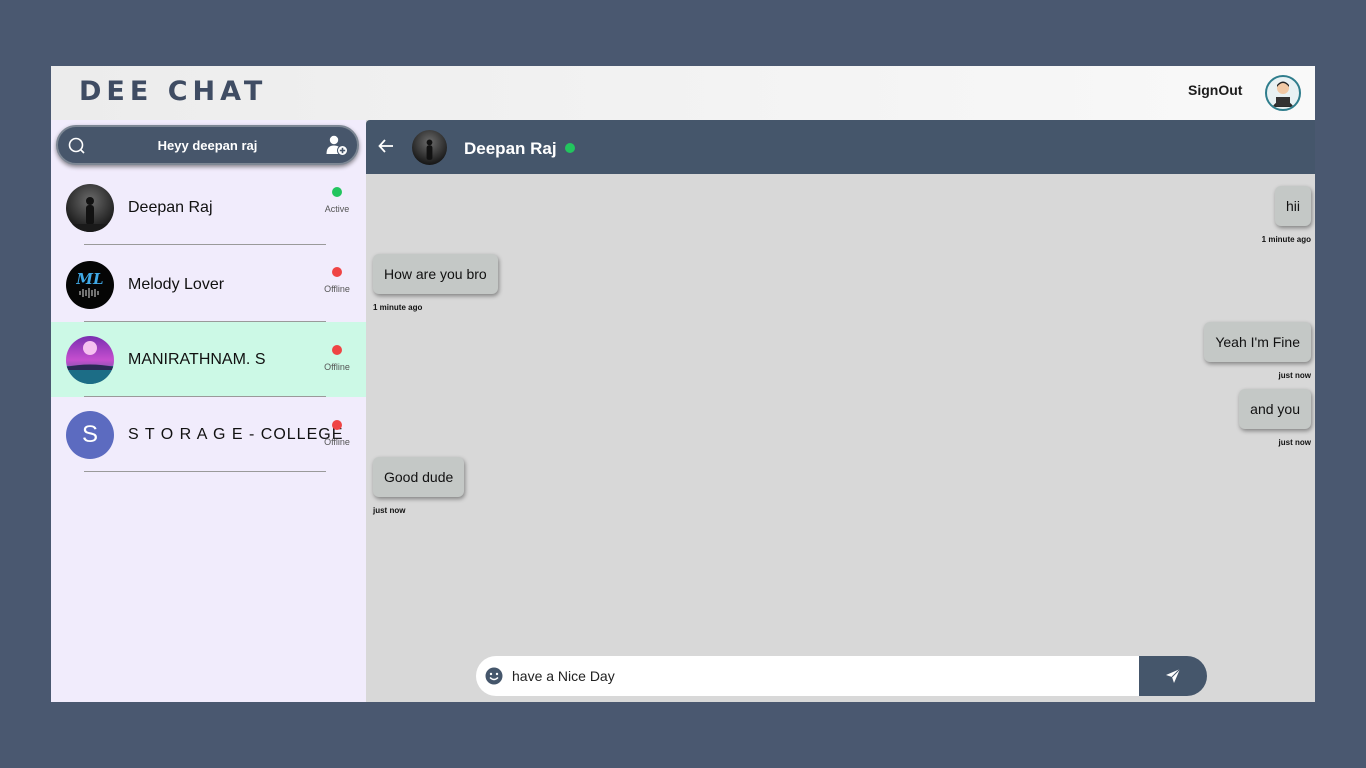  What do you see at coordinates (570, 148) in the screenshot?
I see `online-status-dot` at bounding box center [570, 148].